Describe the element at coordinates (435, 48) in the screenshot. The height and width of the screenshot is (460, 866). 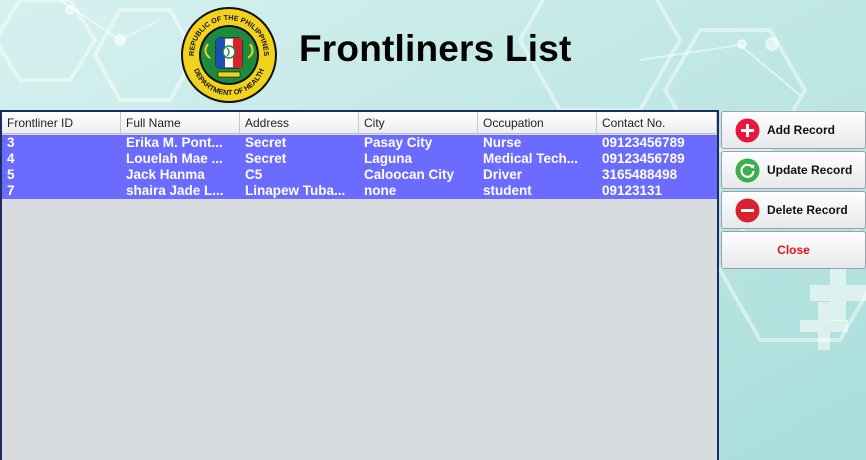
I see `page-title: Frontliners List` at that location.